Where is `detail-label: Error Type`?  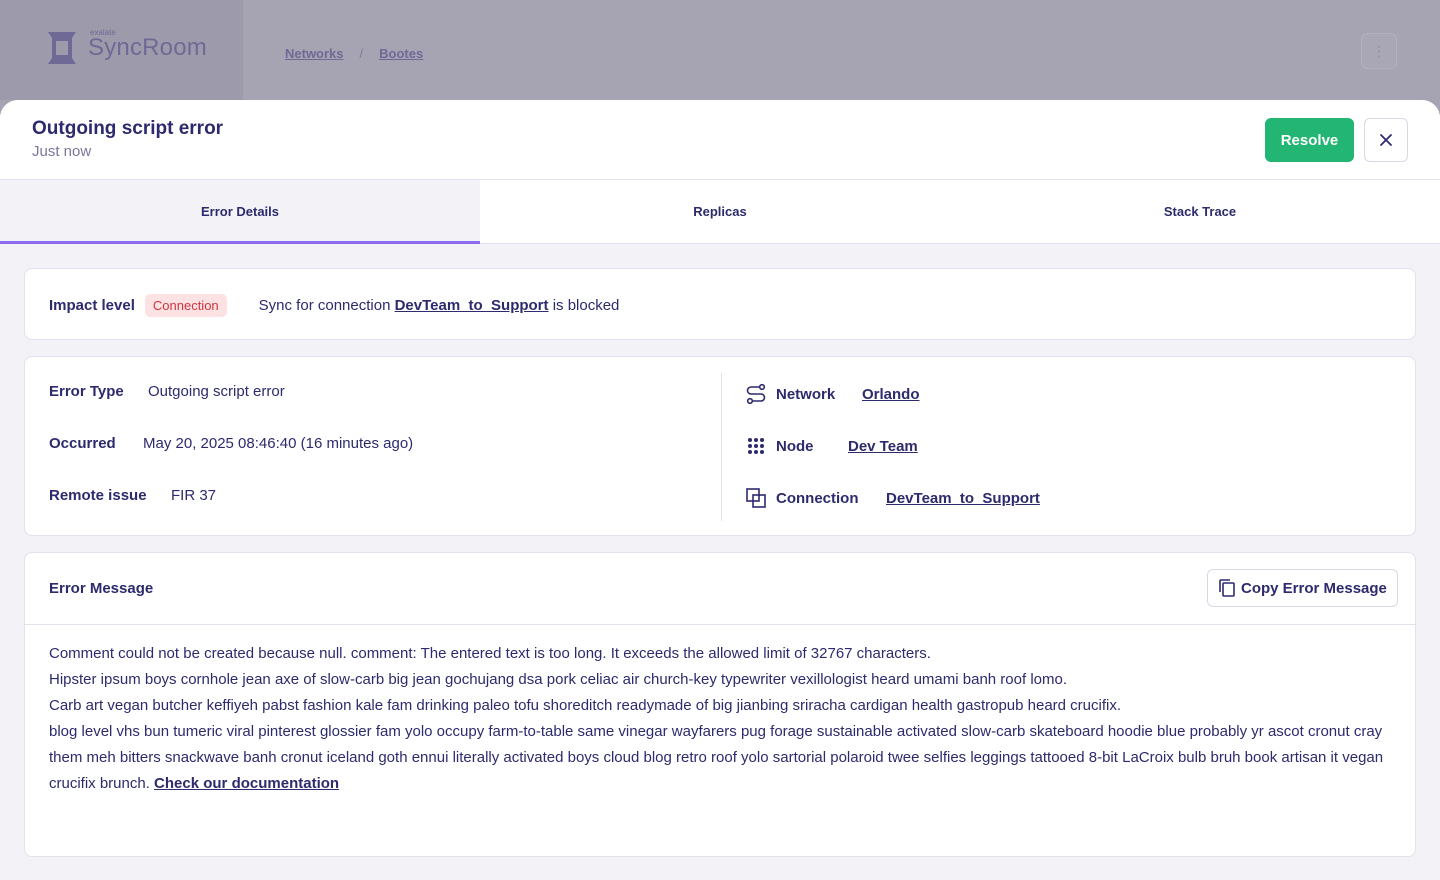
detail-label: Error Type is located at coordinates (86, 391).